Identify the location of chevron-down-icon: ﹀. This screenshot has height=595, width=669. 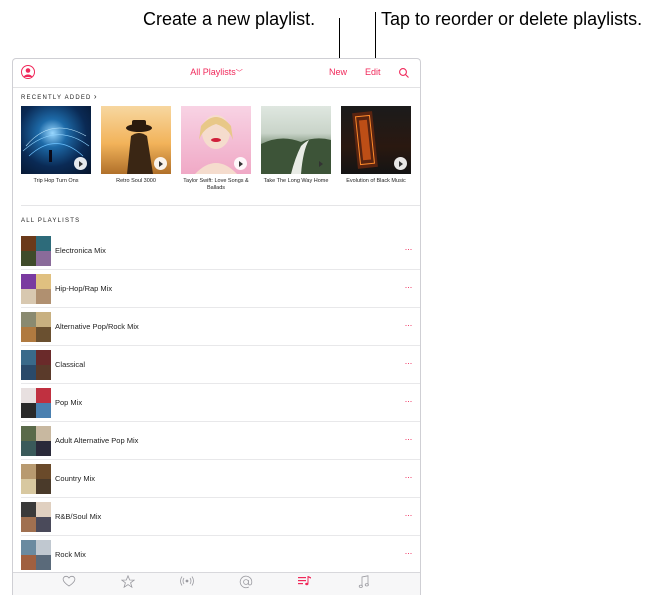
(239, 73).